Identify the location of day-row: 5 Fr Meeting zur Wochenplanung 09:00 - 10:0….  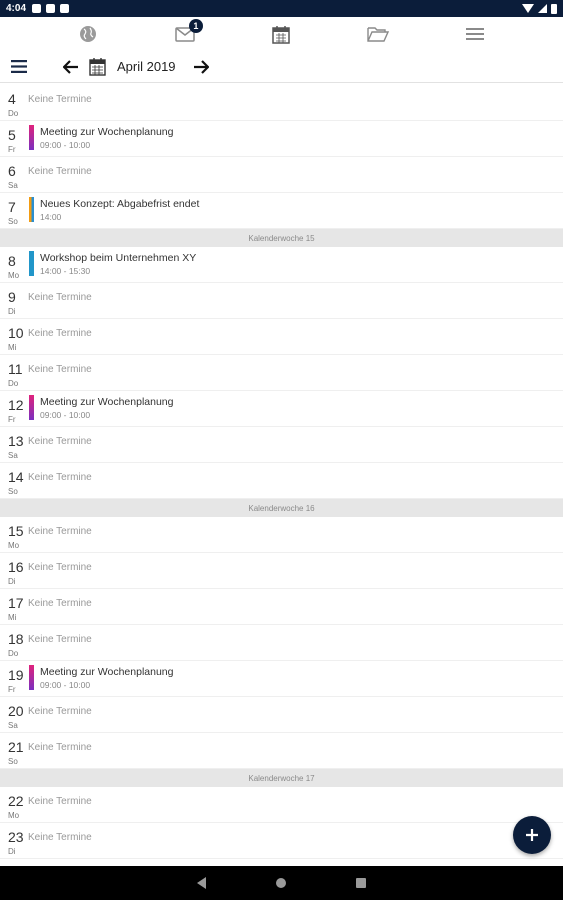
(281, 139).